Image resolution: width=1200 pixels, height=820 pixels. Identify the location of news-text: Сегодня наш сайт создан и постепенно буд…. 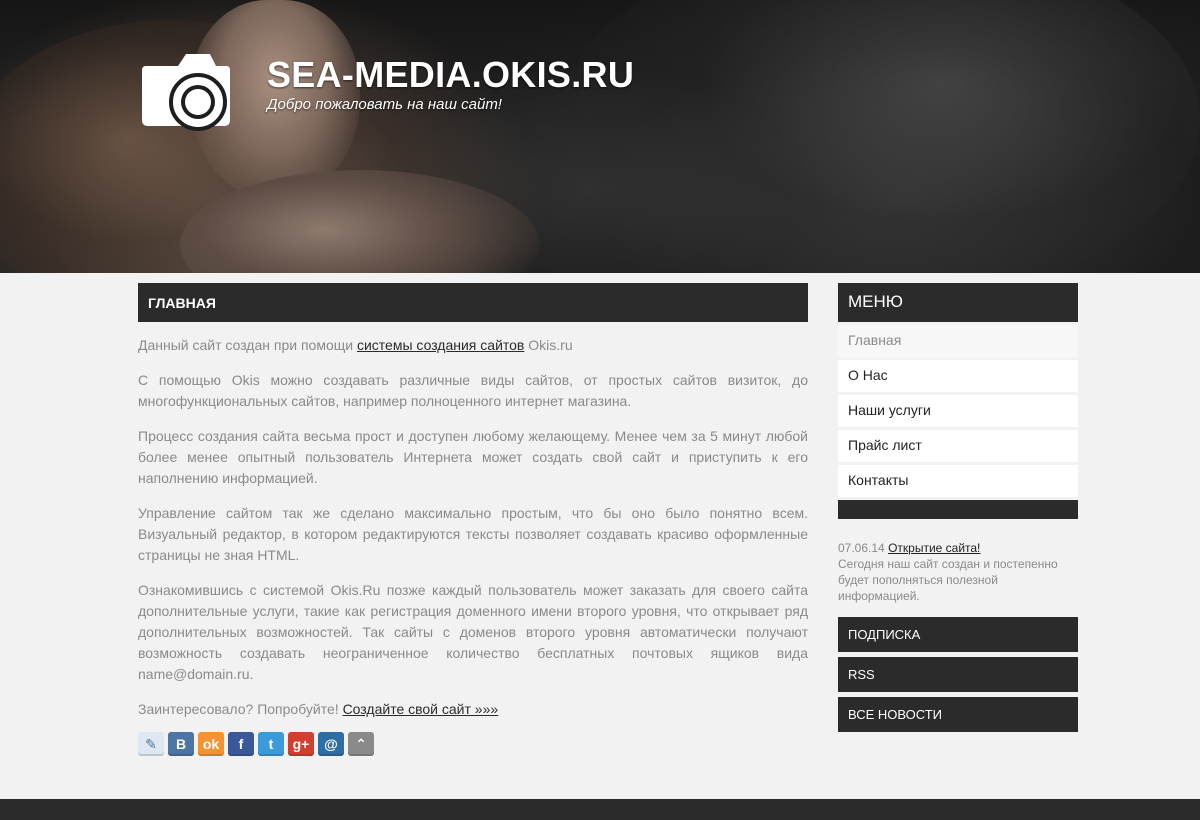
(948, 580).